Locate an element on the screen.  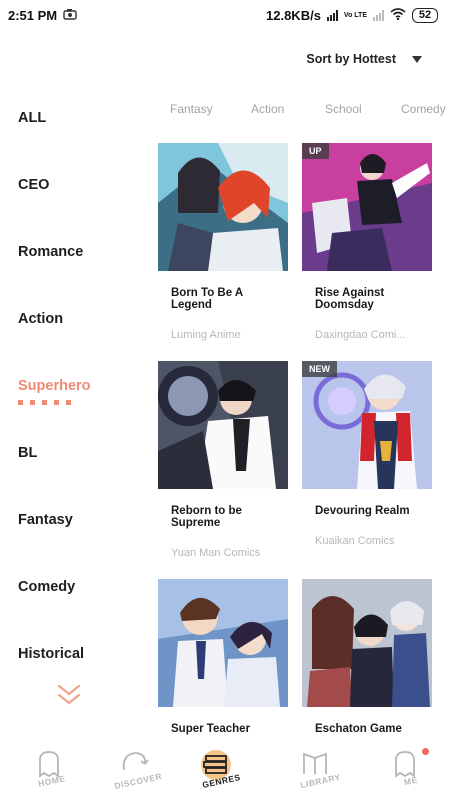
comic-card: Born To Be A Legend Luming Anime is located at coordinates (223, 242).